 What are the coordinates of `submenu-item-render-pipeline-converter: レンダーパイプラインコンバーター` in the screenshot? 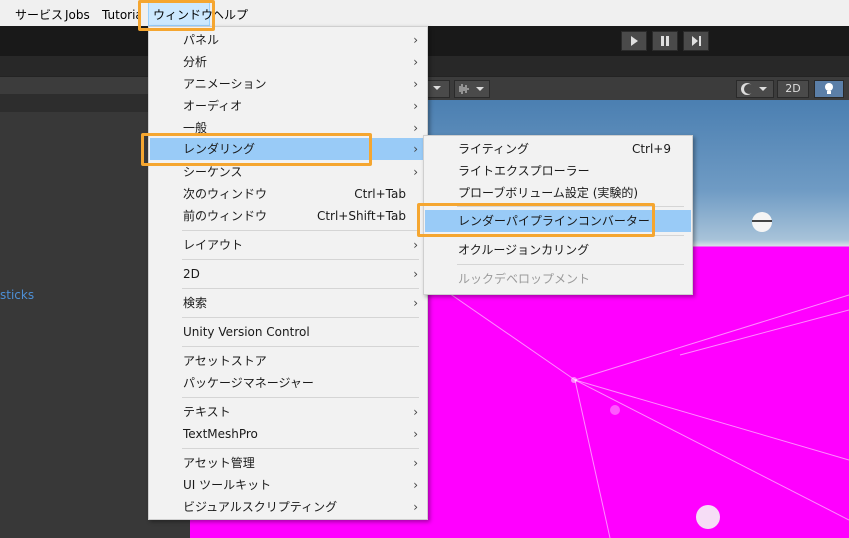 It's located at (558, 221).